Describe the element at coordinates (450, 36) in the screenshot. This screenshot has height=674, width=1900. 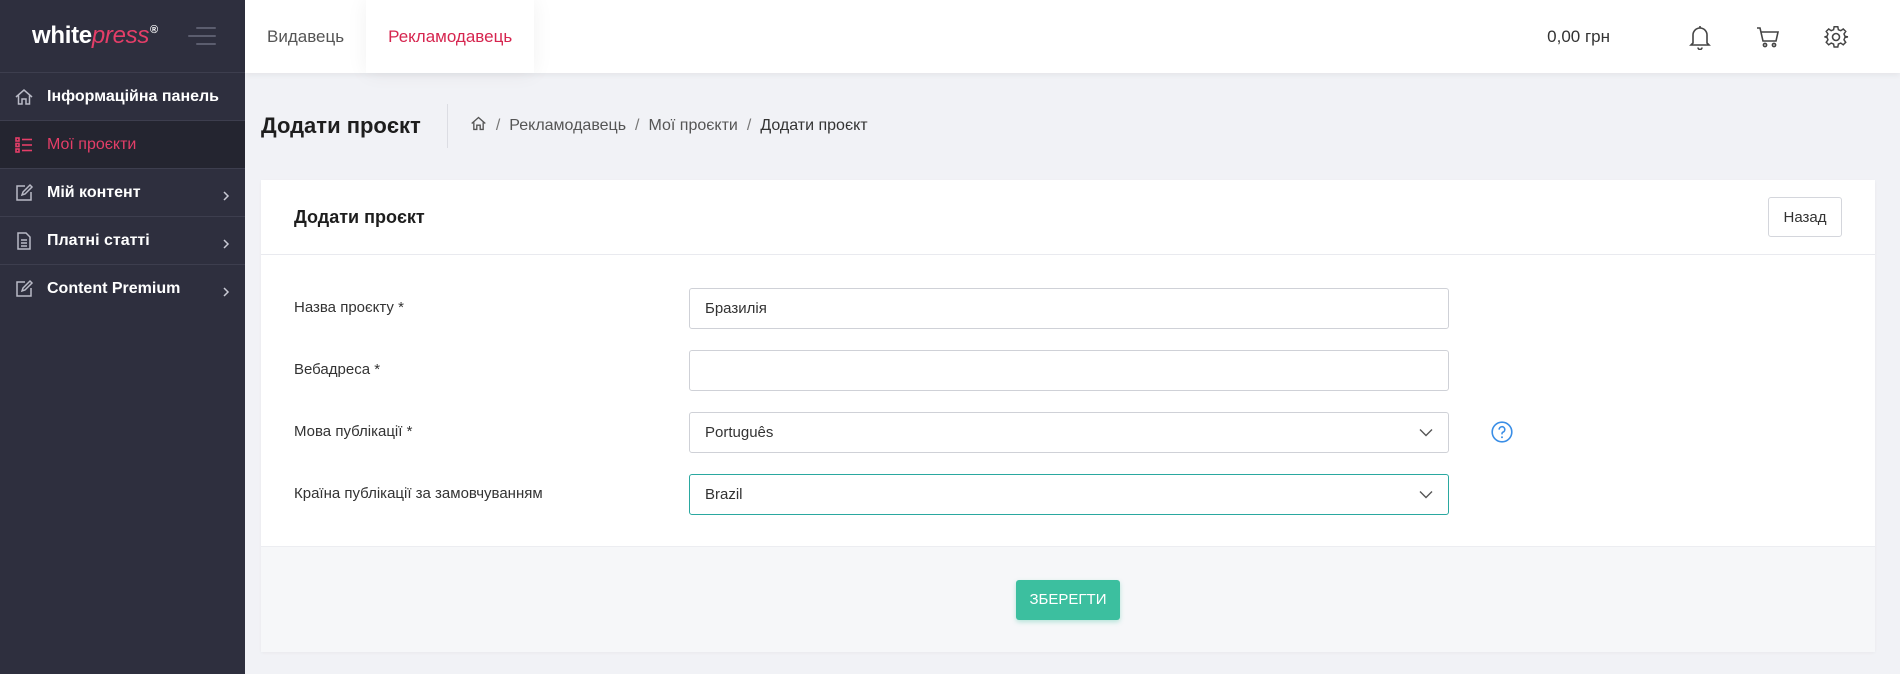
I see `tab-advertiser: Рекламодавець` at that location.